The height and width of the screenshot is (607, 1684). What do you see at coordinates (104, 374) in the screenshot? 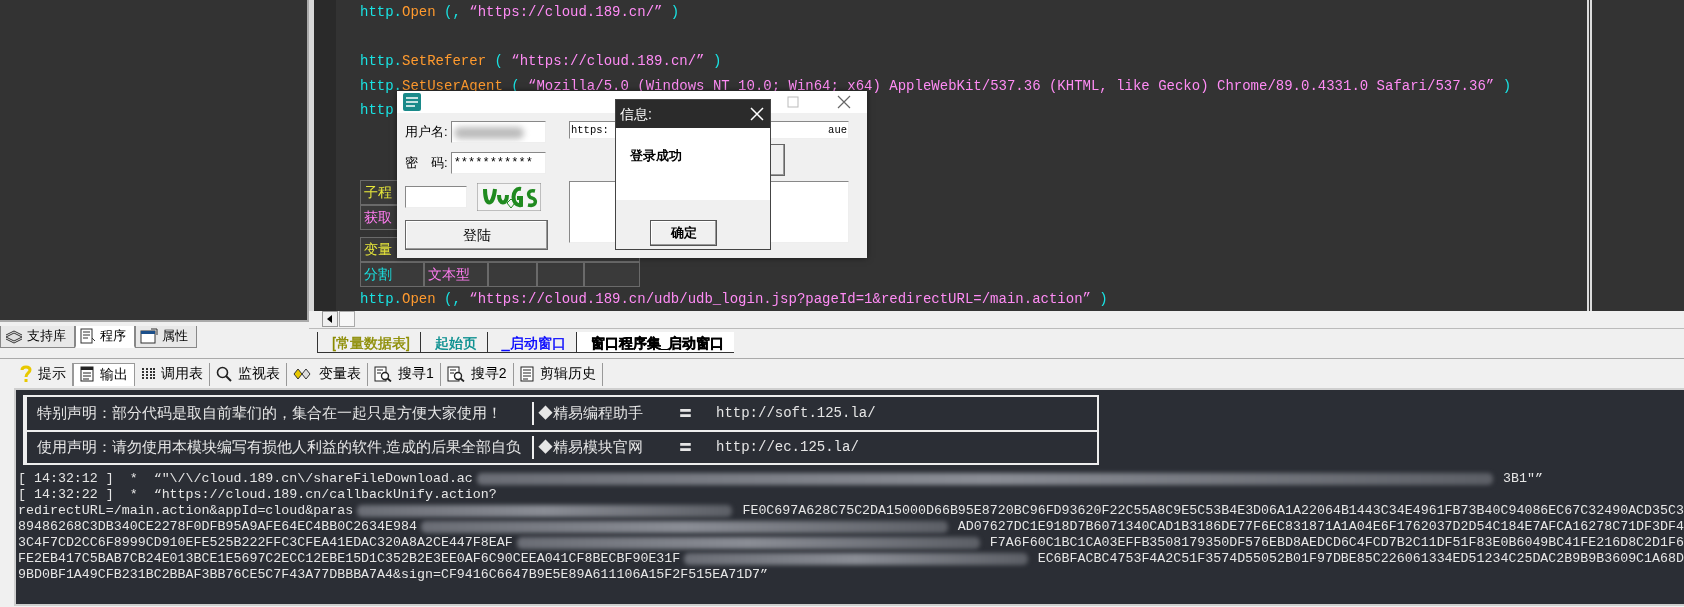
I see `panel-tab: 输出` at bounding box center [104, 374].